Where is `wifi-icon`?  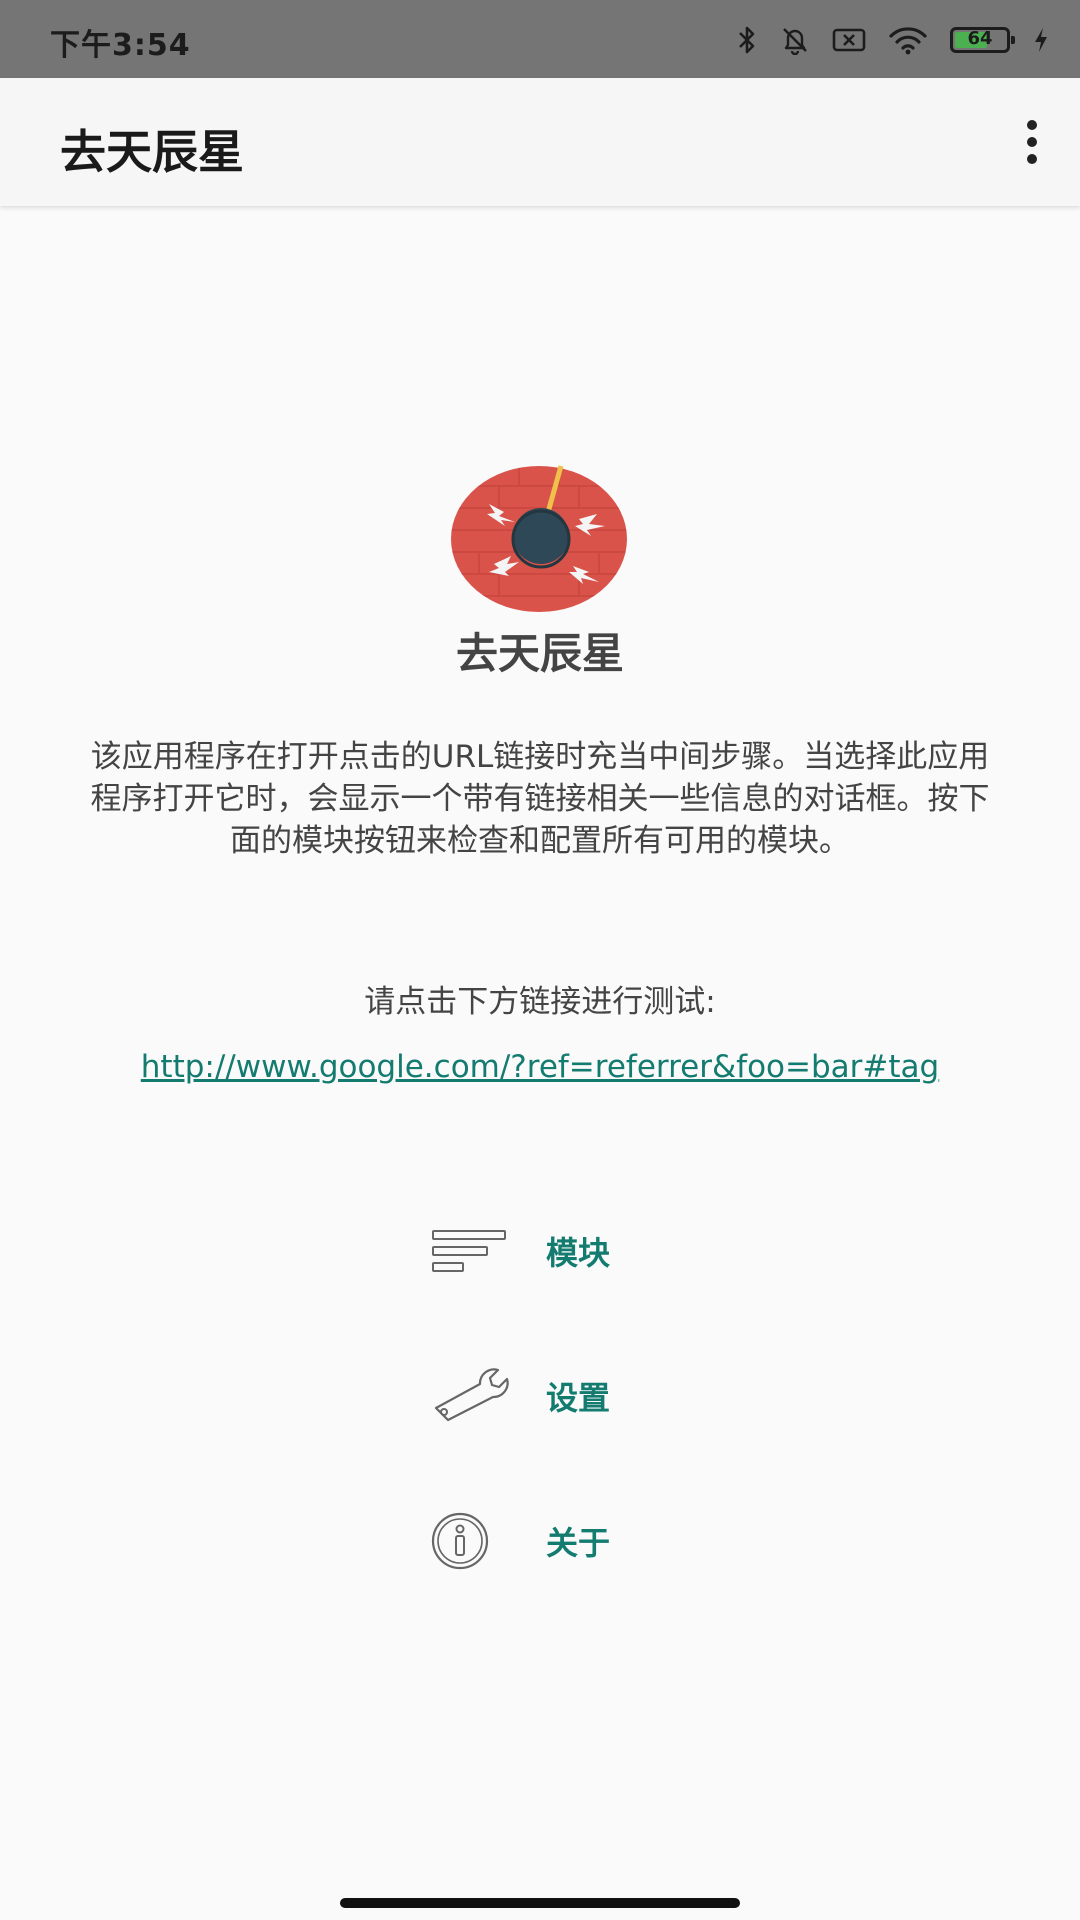
wifi-icon is located at coordinates (908, 40).